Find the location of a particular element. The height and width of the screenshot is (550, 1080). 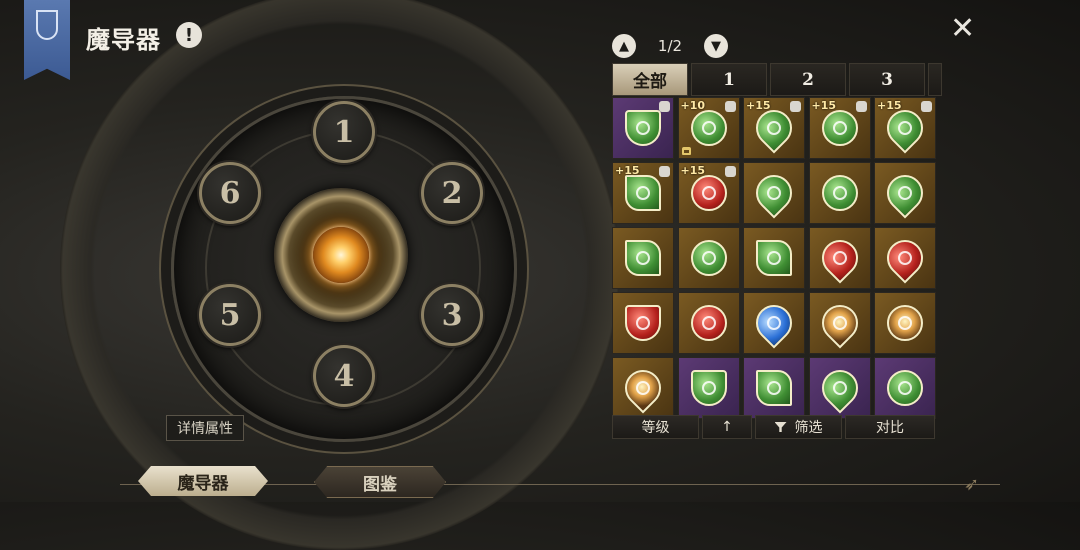

detail-attributes-button: 详情属性 is located at coordinates (205, 428).